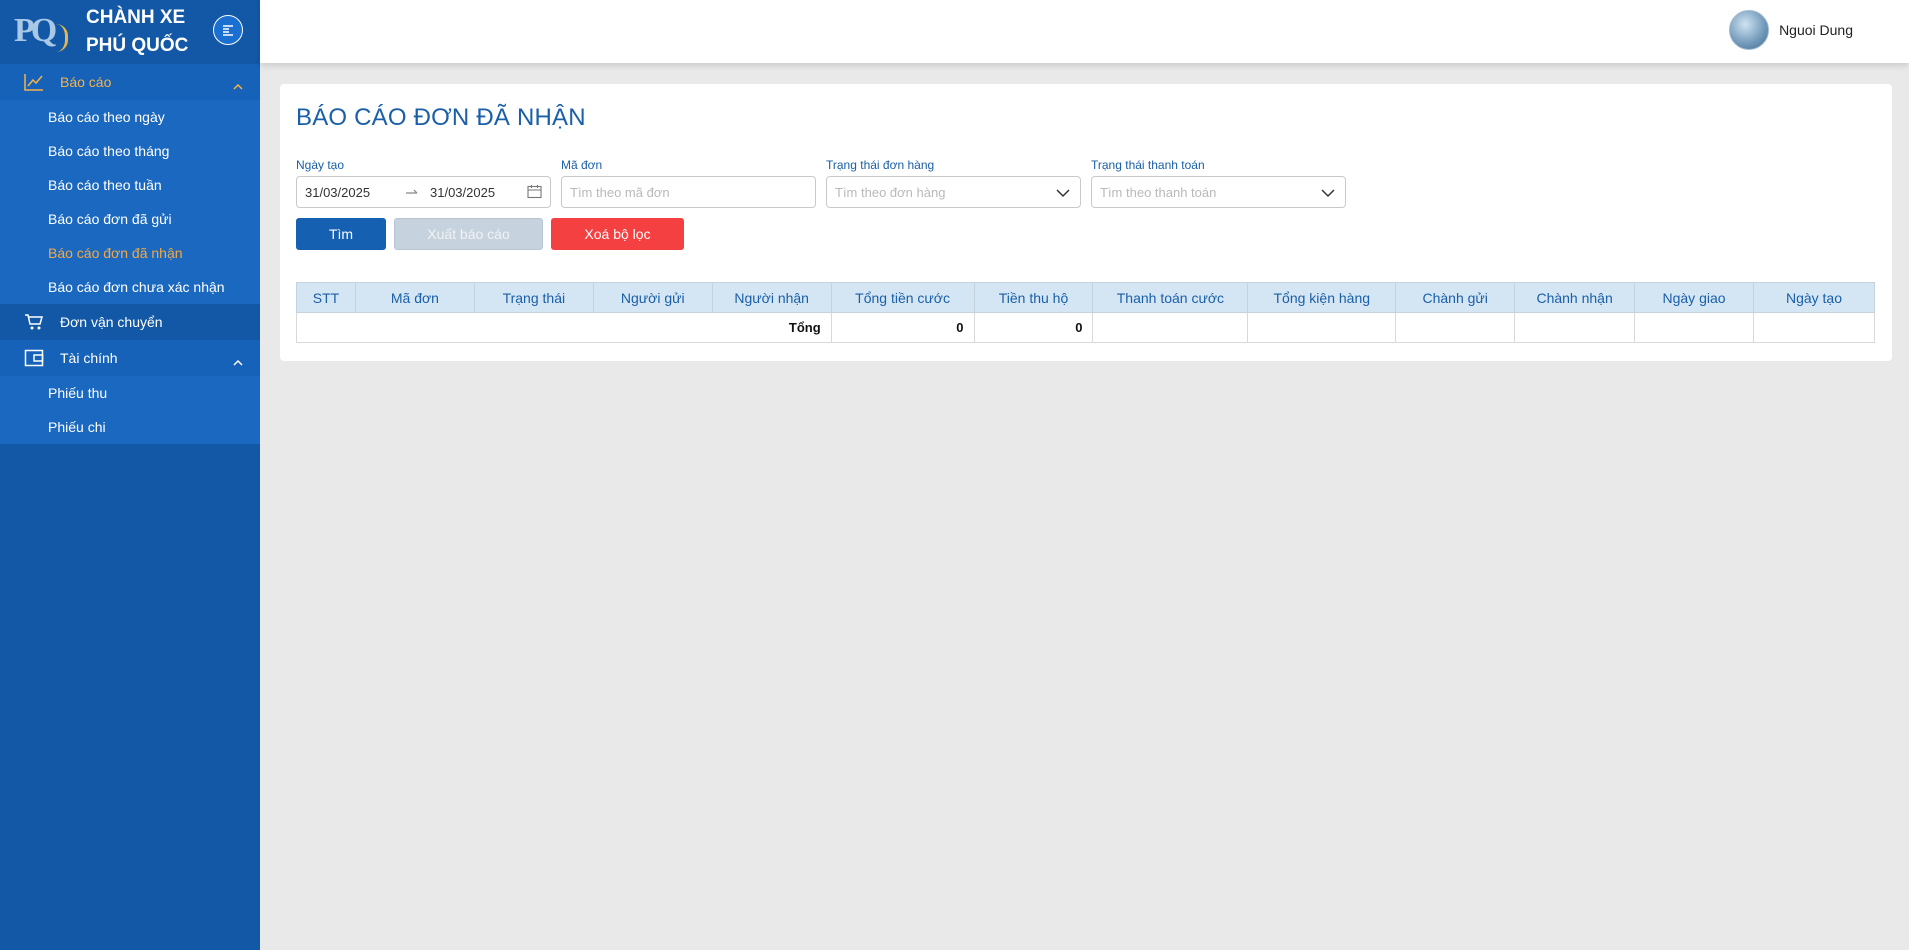 The image size is (1909, 950). What do you see at coordinates (1084, 31) in the screenshot?
I see `top-bar: Nguoi Dung` at bounding box center [1084, 31].